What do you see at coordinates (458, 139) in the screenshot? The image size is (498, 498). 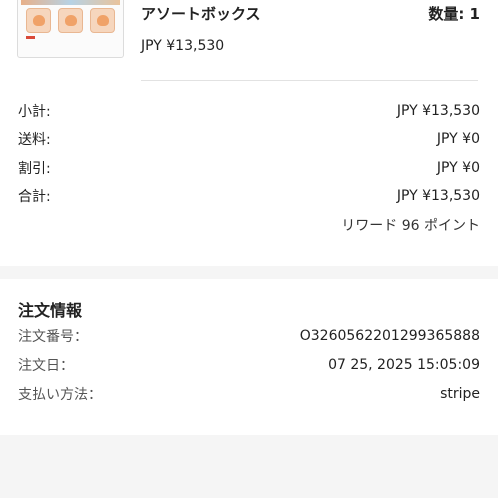 I see `shipping-value: JPY ¥0` at bounding box center [458, 139].